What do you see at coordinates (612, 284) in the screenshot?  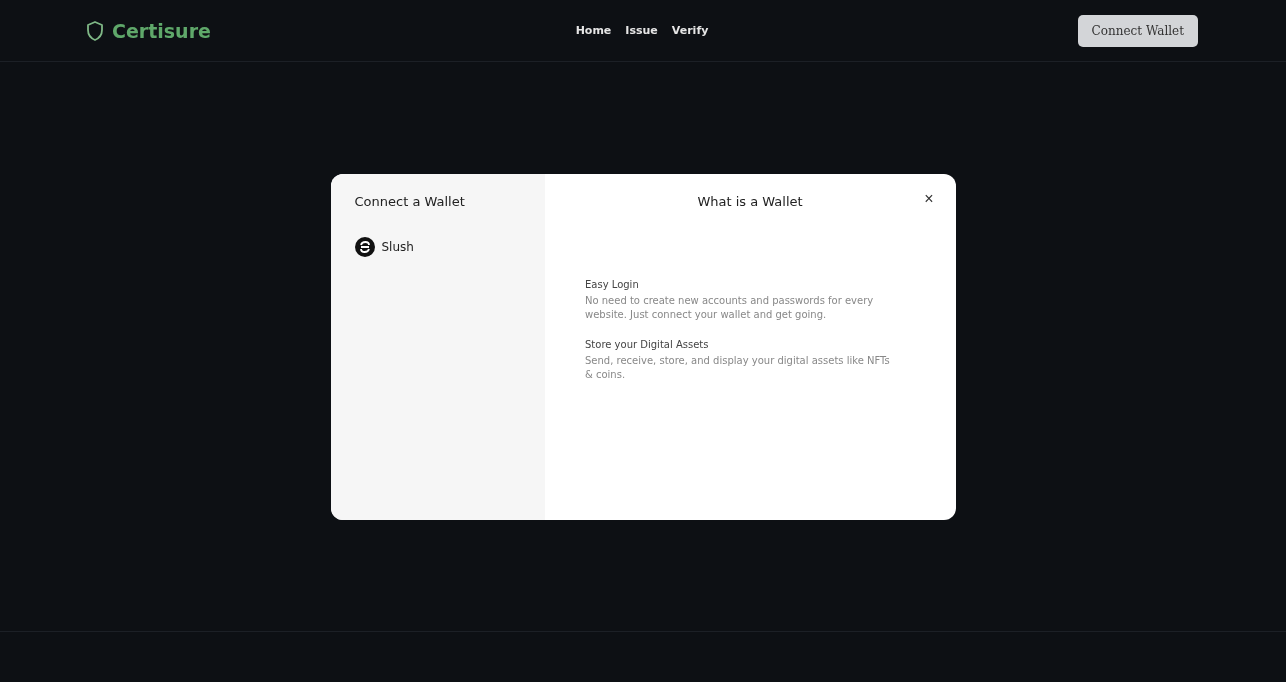 I see `feature-title: Easy Login` at bounding box center [612, 284].